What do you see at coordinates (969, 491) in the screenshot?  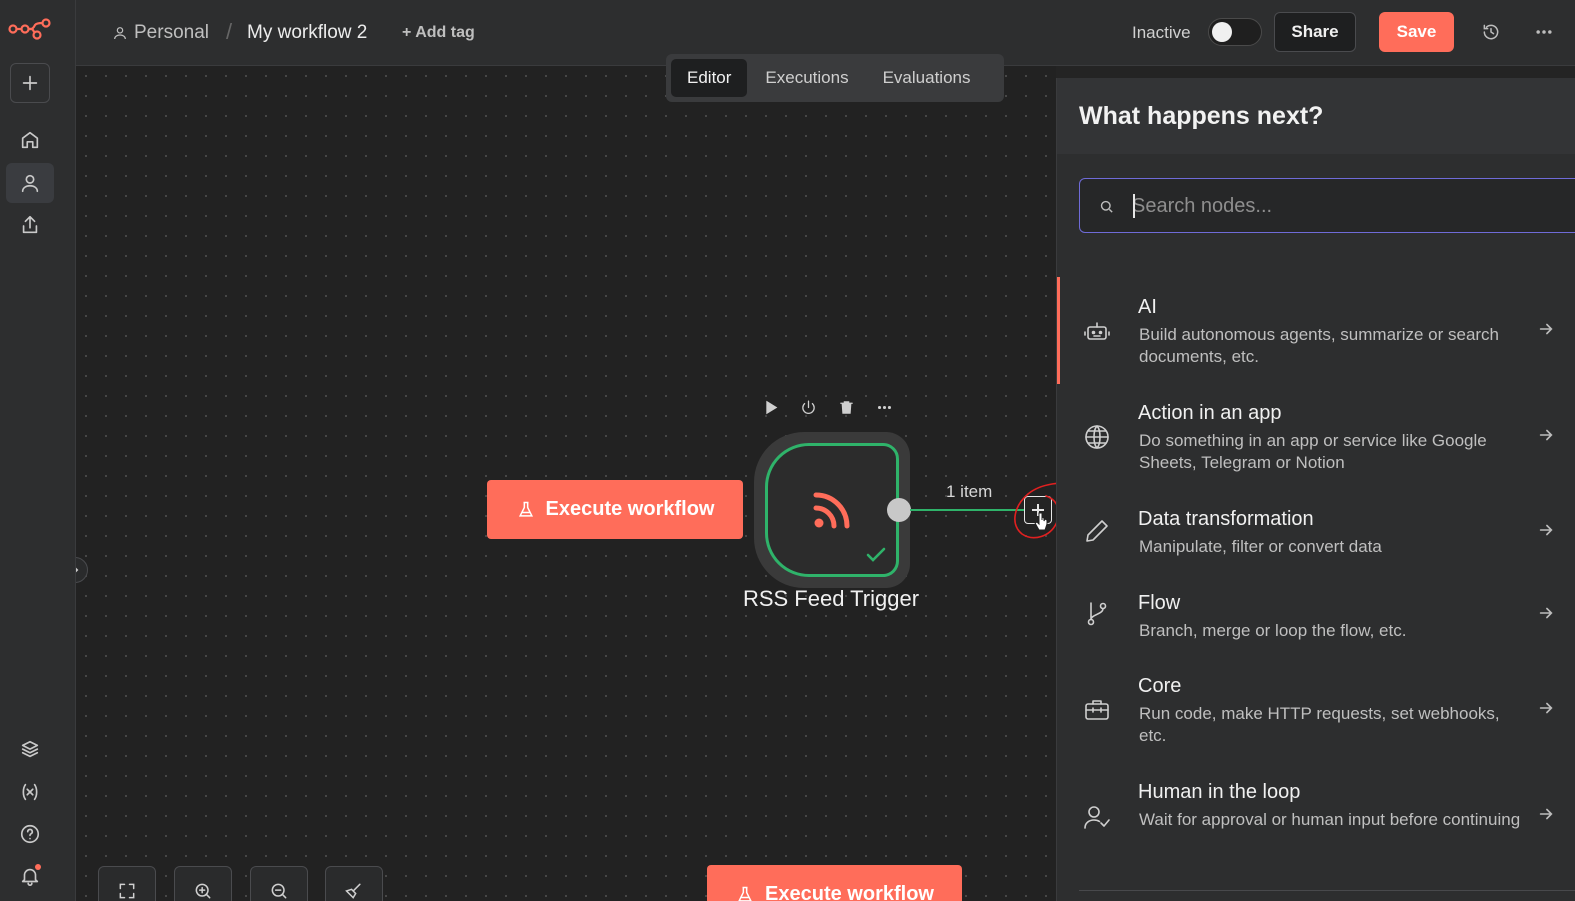 I see `connection-item-count: 1 item` at bounding box center [969, 491].